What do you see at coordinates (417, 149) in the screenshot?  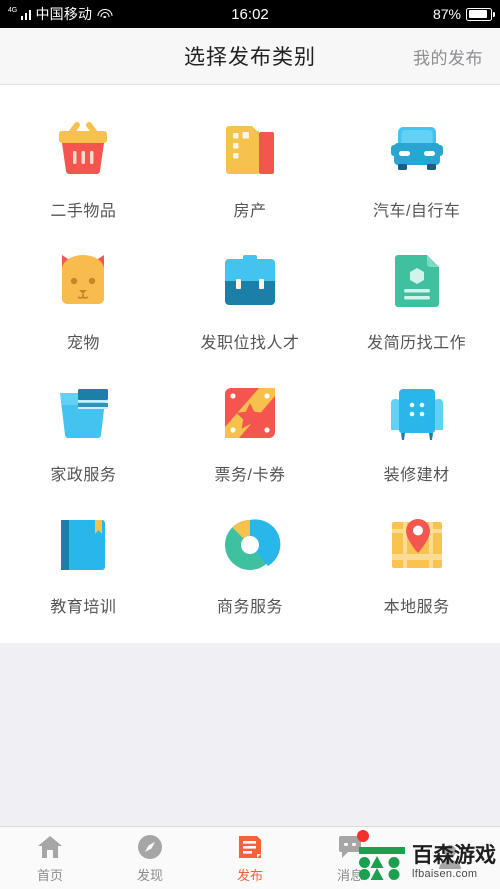 I see `car-icon` at bounding box center [417, 149].